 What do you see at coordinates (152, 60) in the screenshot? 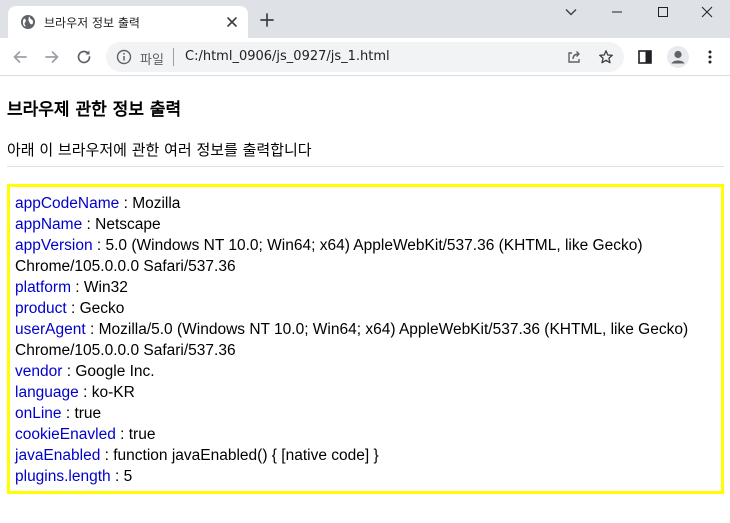
I see `url-scheme-label: 파일` at bounding box center [152, 60].